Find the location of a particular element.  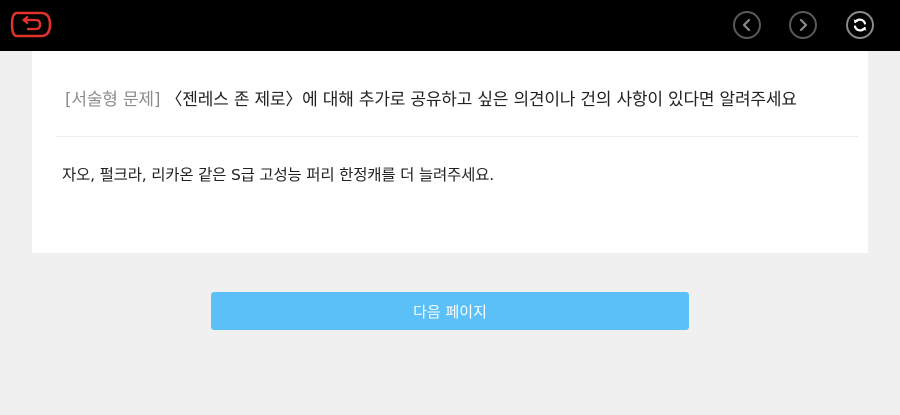

answer-text: 자오, 펄크라, 리카온 같은 S급 고성능 퍼리 한정캐를 더 늘려주세요. is located at coordinates (455, 174).